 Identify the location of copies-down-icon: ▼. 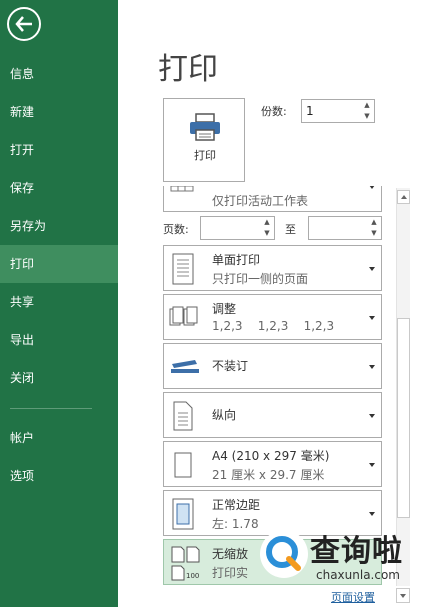
(367, 116).